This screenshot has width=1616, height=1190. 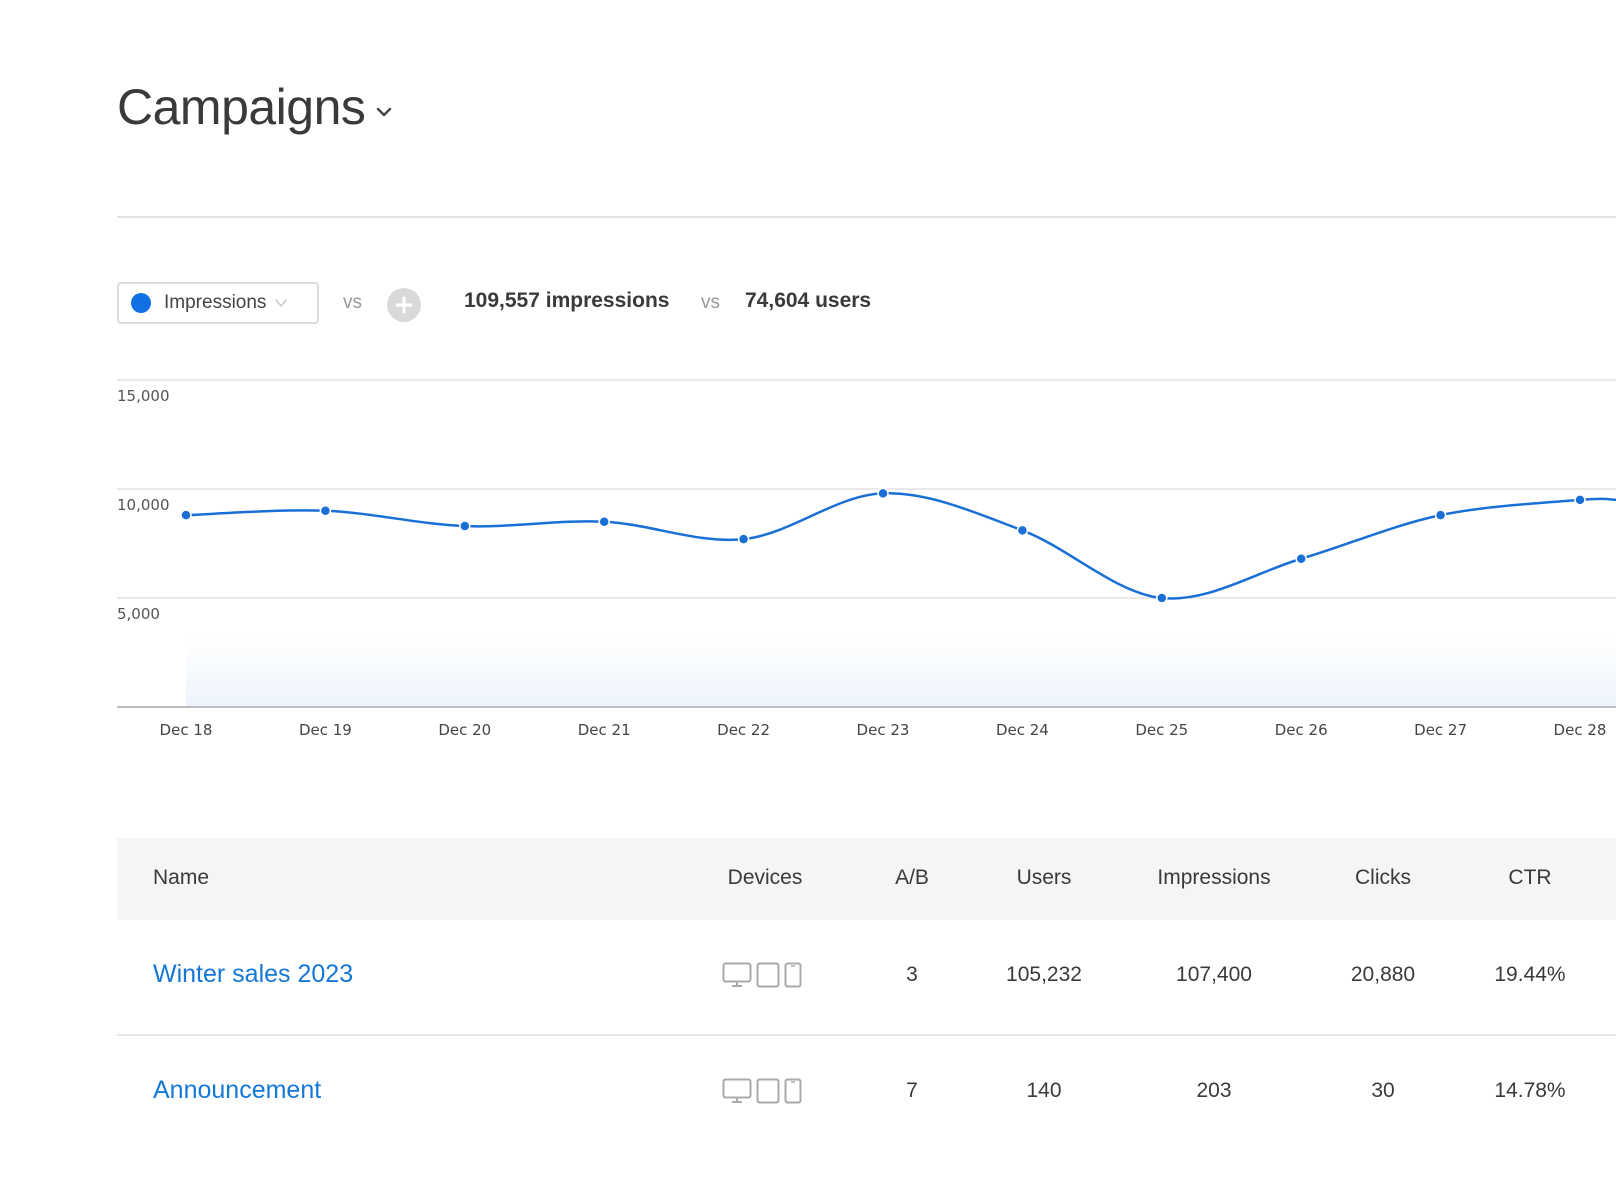 I want to click on column-header-clicks: Clicks, so click(x=1383, y=878).